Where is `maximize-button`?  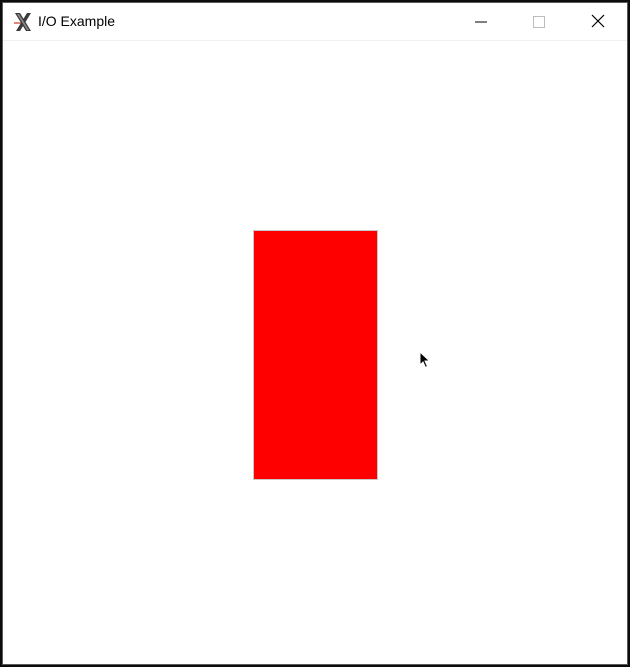
maximize-button is located at coordinates (539, 22).